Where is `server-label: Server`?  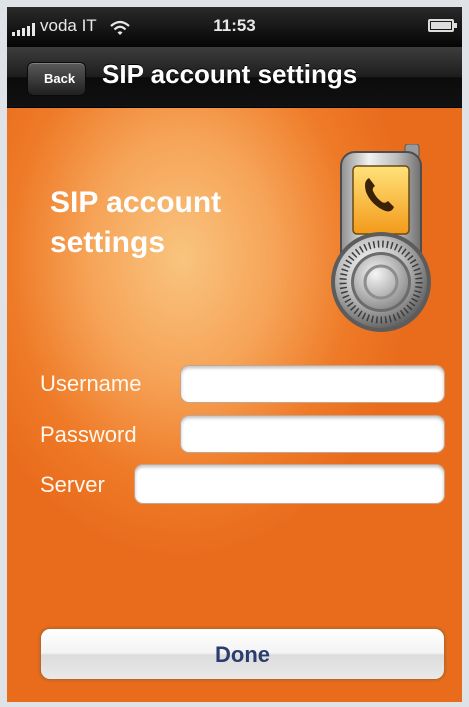
server-label: Server is located at coordinates (72, 484).